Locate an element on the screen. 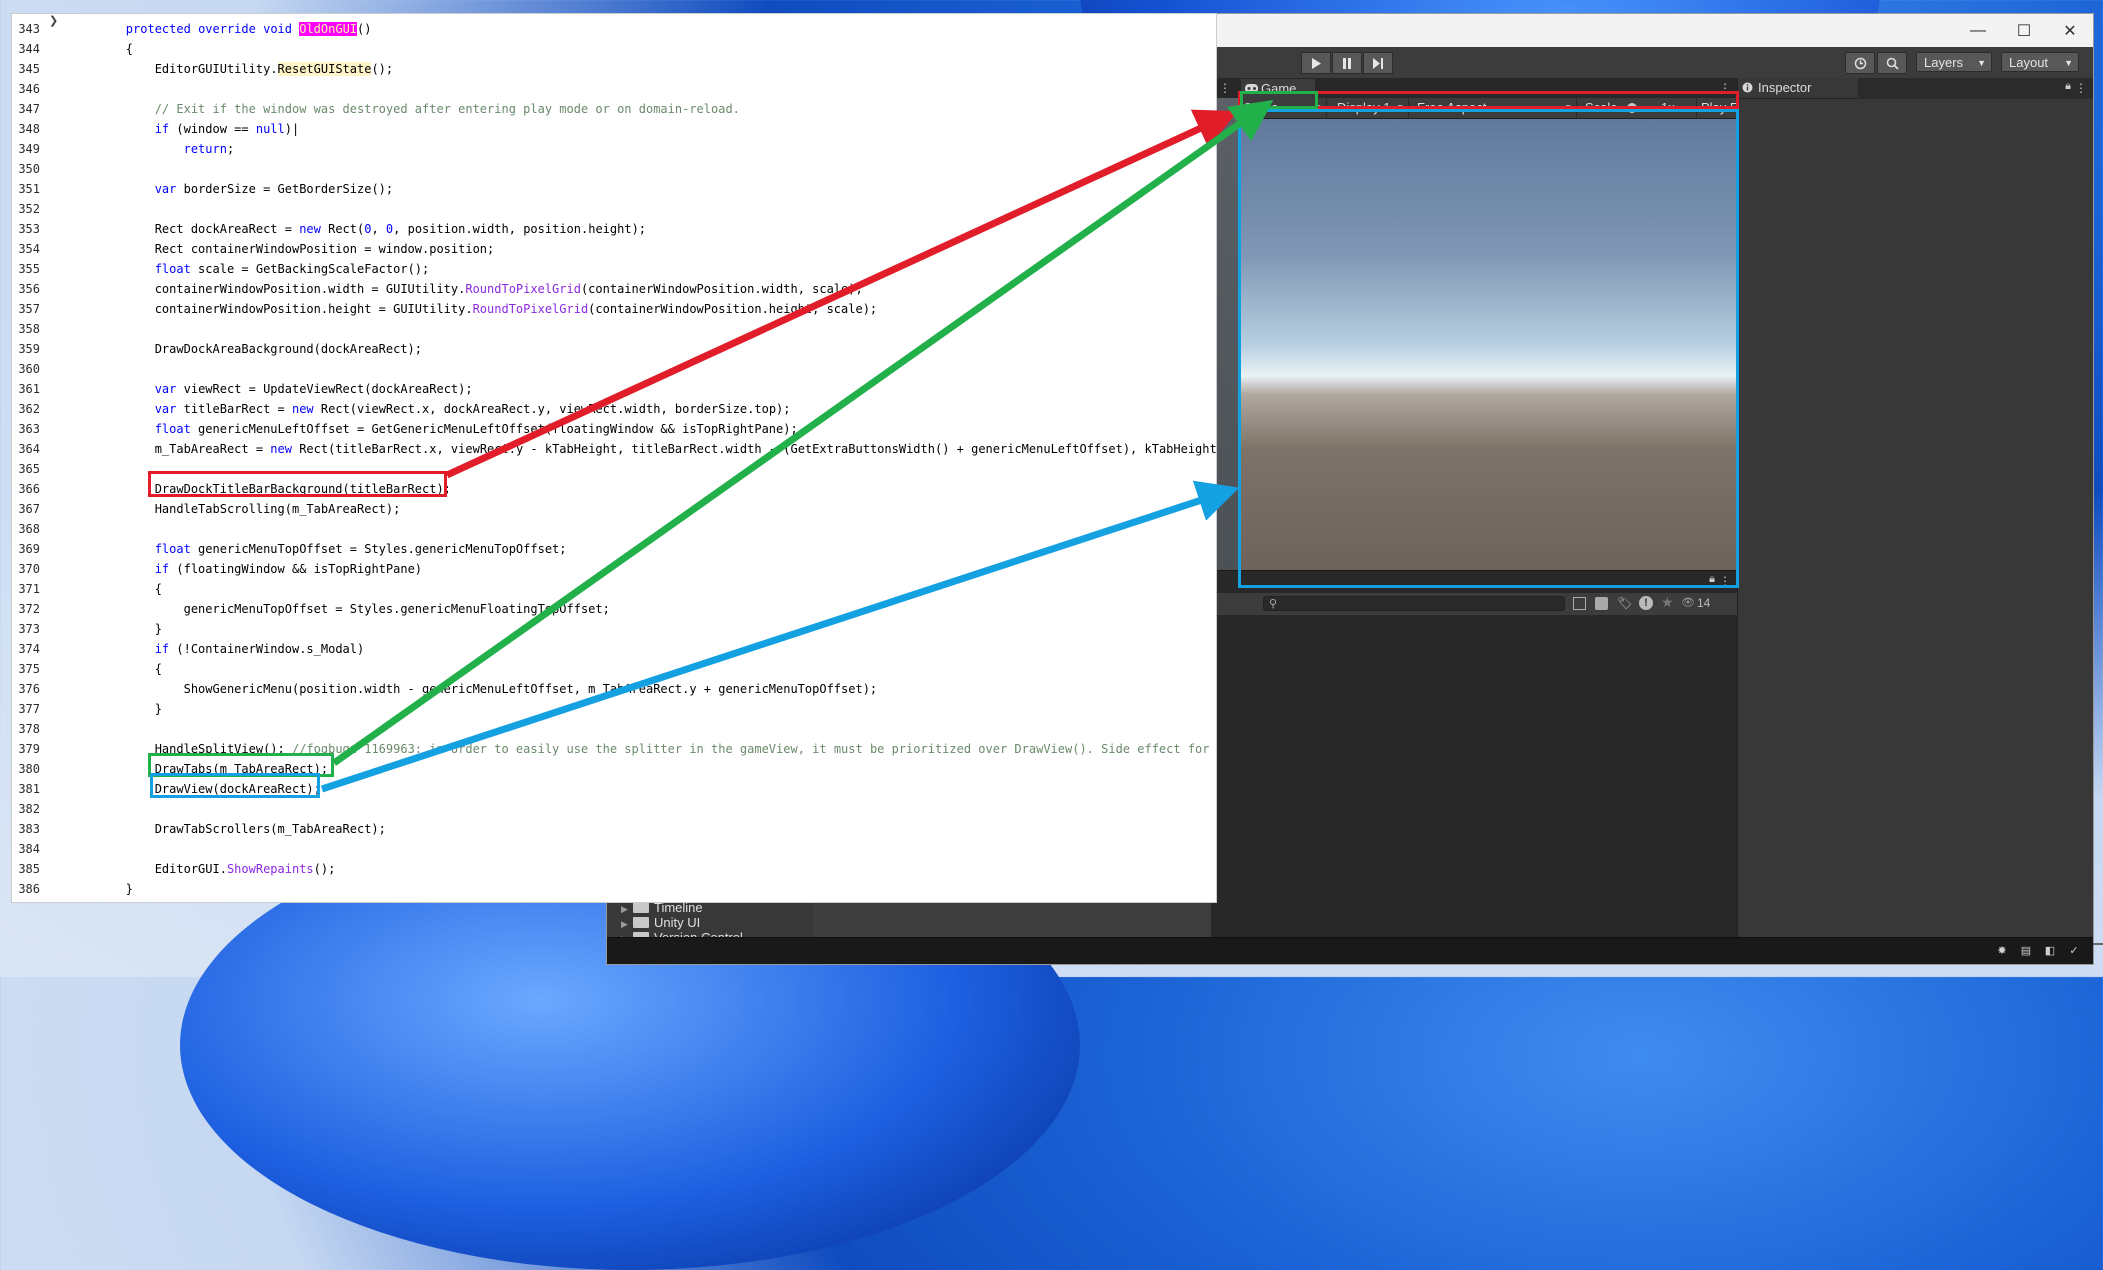 The image size is (2103, 1270). favorite-star-icon: ★ is located at coordinates (1667, 602).